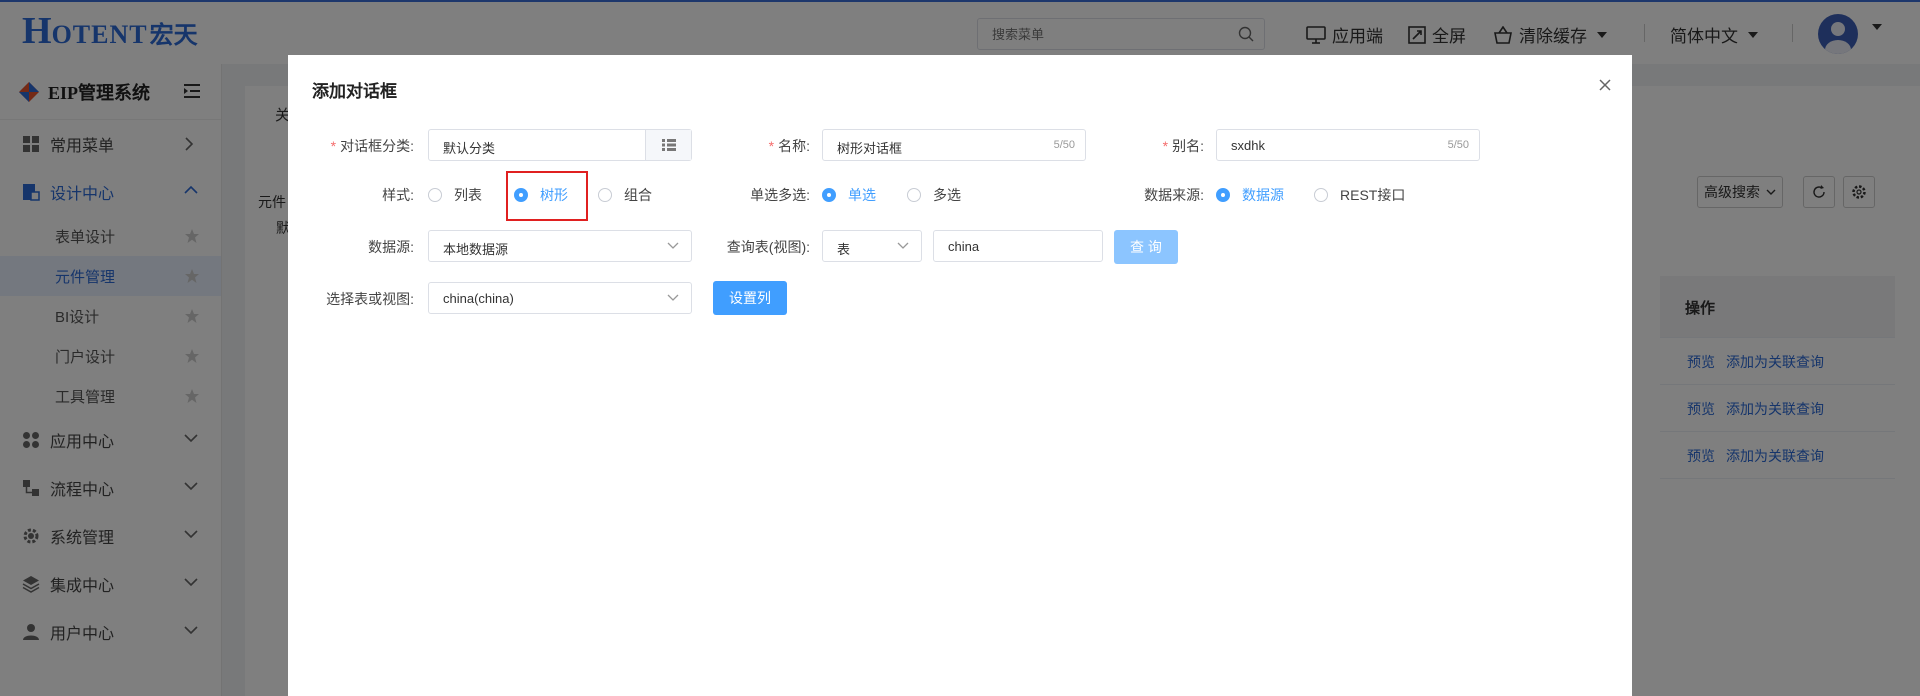 The height and width of the screenshot is (696, 1920). What do you see at coordinates (1248, 145) in the screenshot?
I see `alias-value: sxdhk` at bounding box center [1248, 145].